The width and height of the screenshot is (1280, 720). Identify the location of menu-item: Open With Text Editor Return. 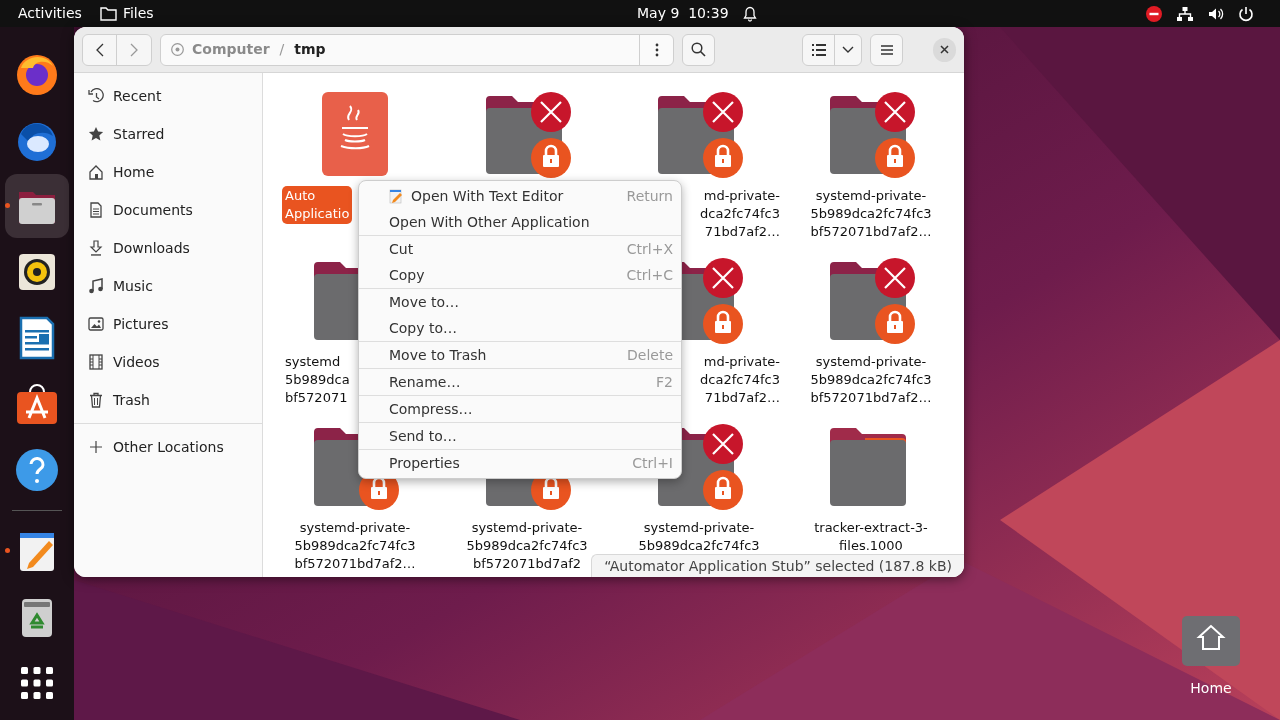
(520, 196).